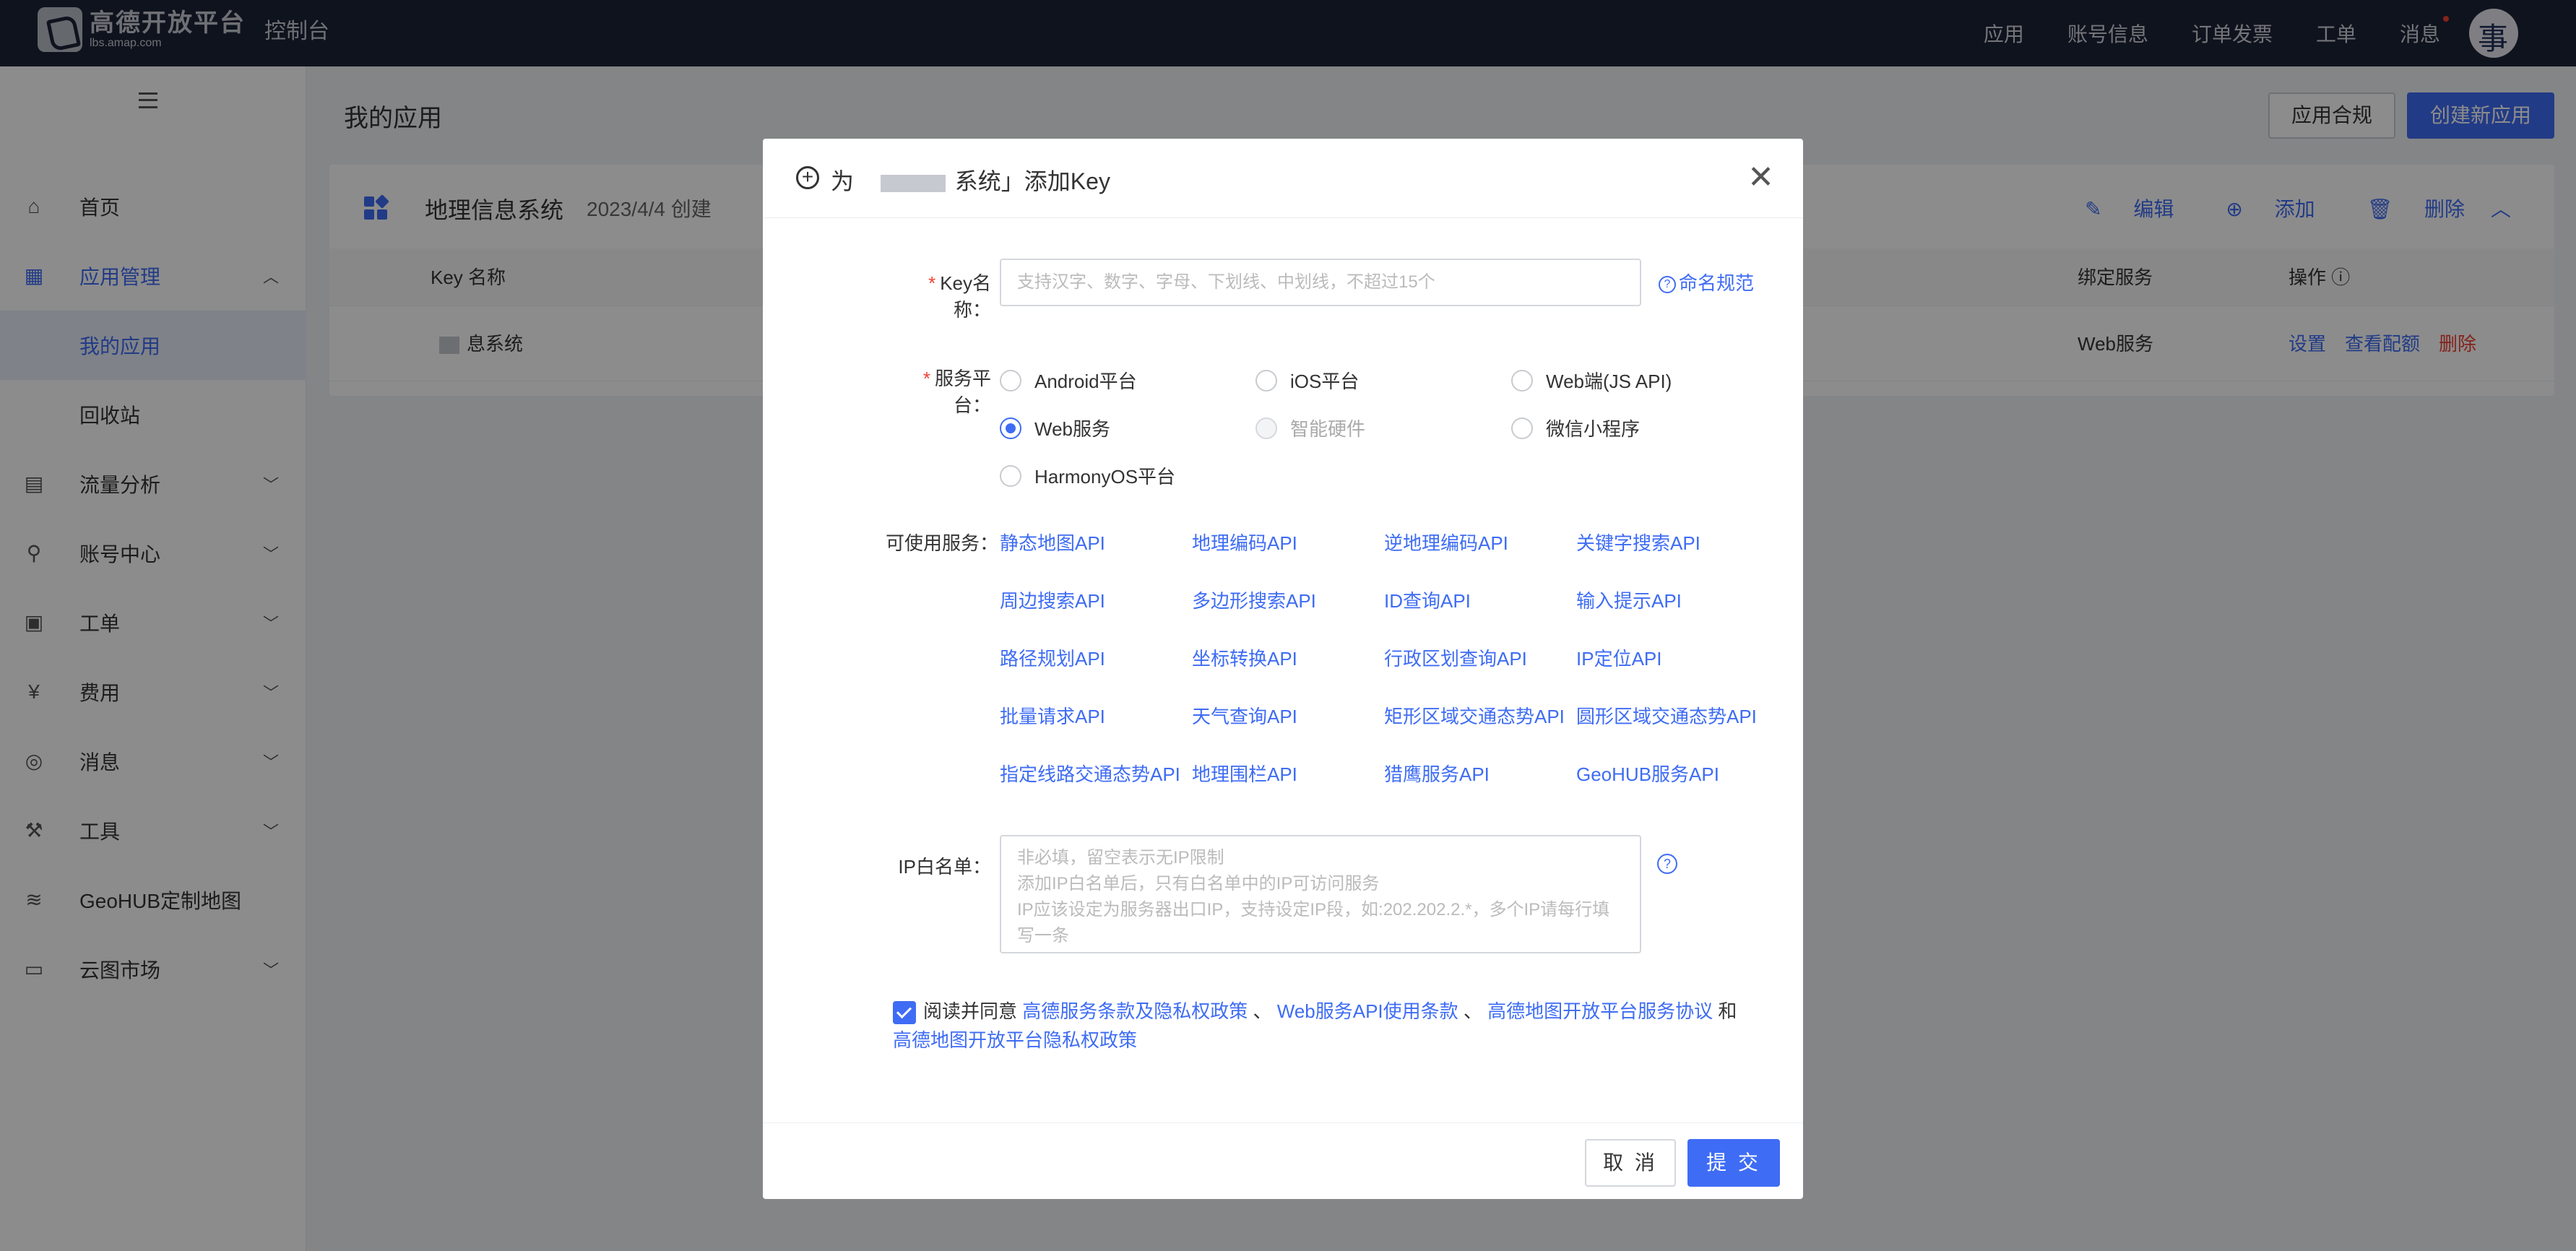 The height and width of the screenshot is (1251, 2576). What do you see at coordinates (1052, 657) in the screenshot?
I see `service-link: 路径规划API` at bounding box center [1052, 657].